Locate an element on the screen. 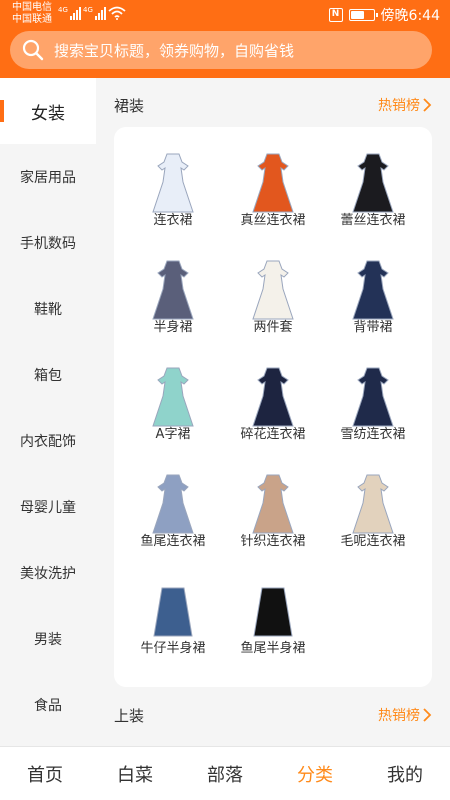 This screenshot has height=800, width=450. category-item-label: 鱼尾连衣裙 is located at coordinates (173, 541).